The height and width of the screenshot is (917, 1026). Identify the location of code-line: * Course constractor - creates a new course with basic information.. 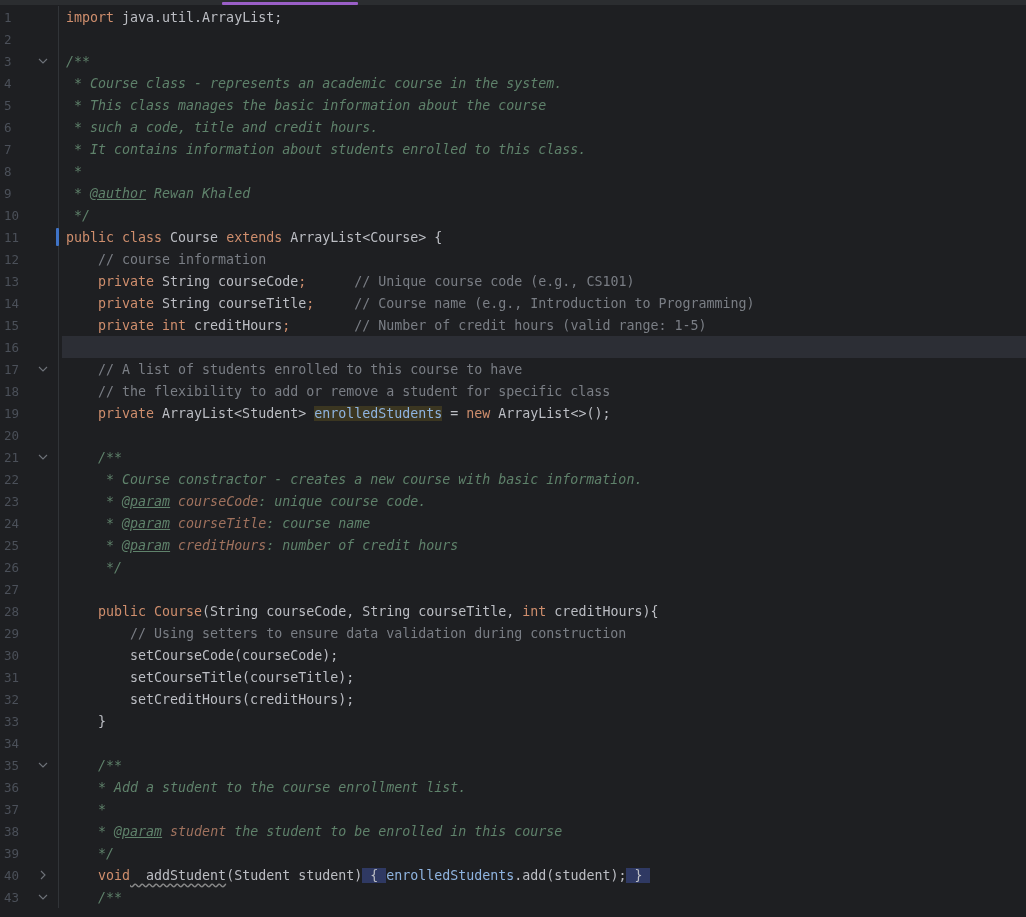
(374, 479).